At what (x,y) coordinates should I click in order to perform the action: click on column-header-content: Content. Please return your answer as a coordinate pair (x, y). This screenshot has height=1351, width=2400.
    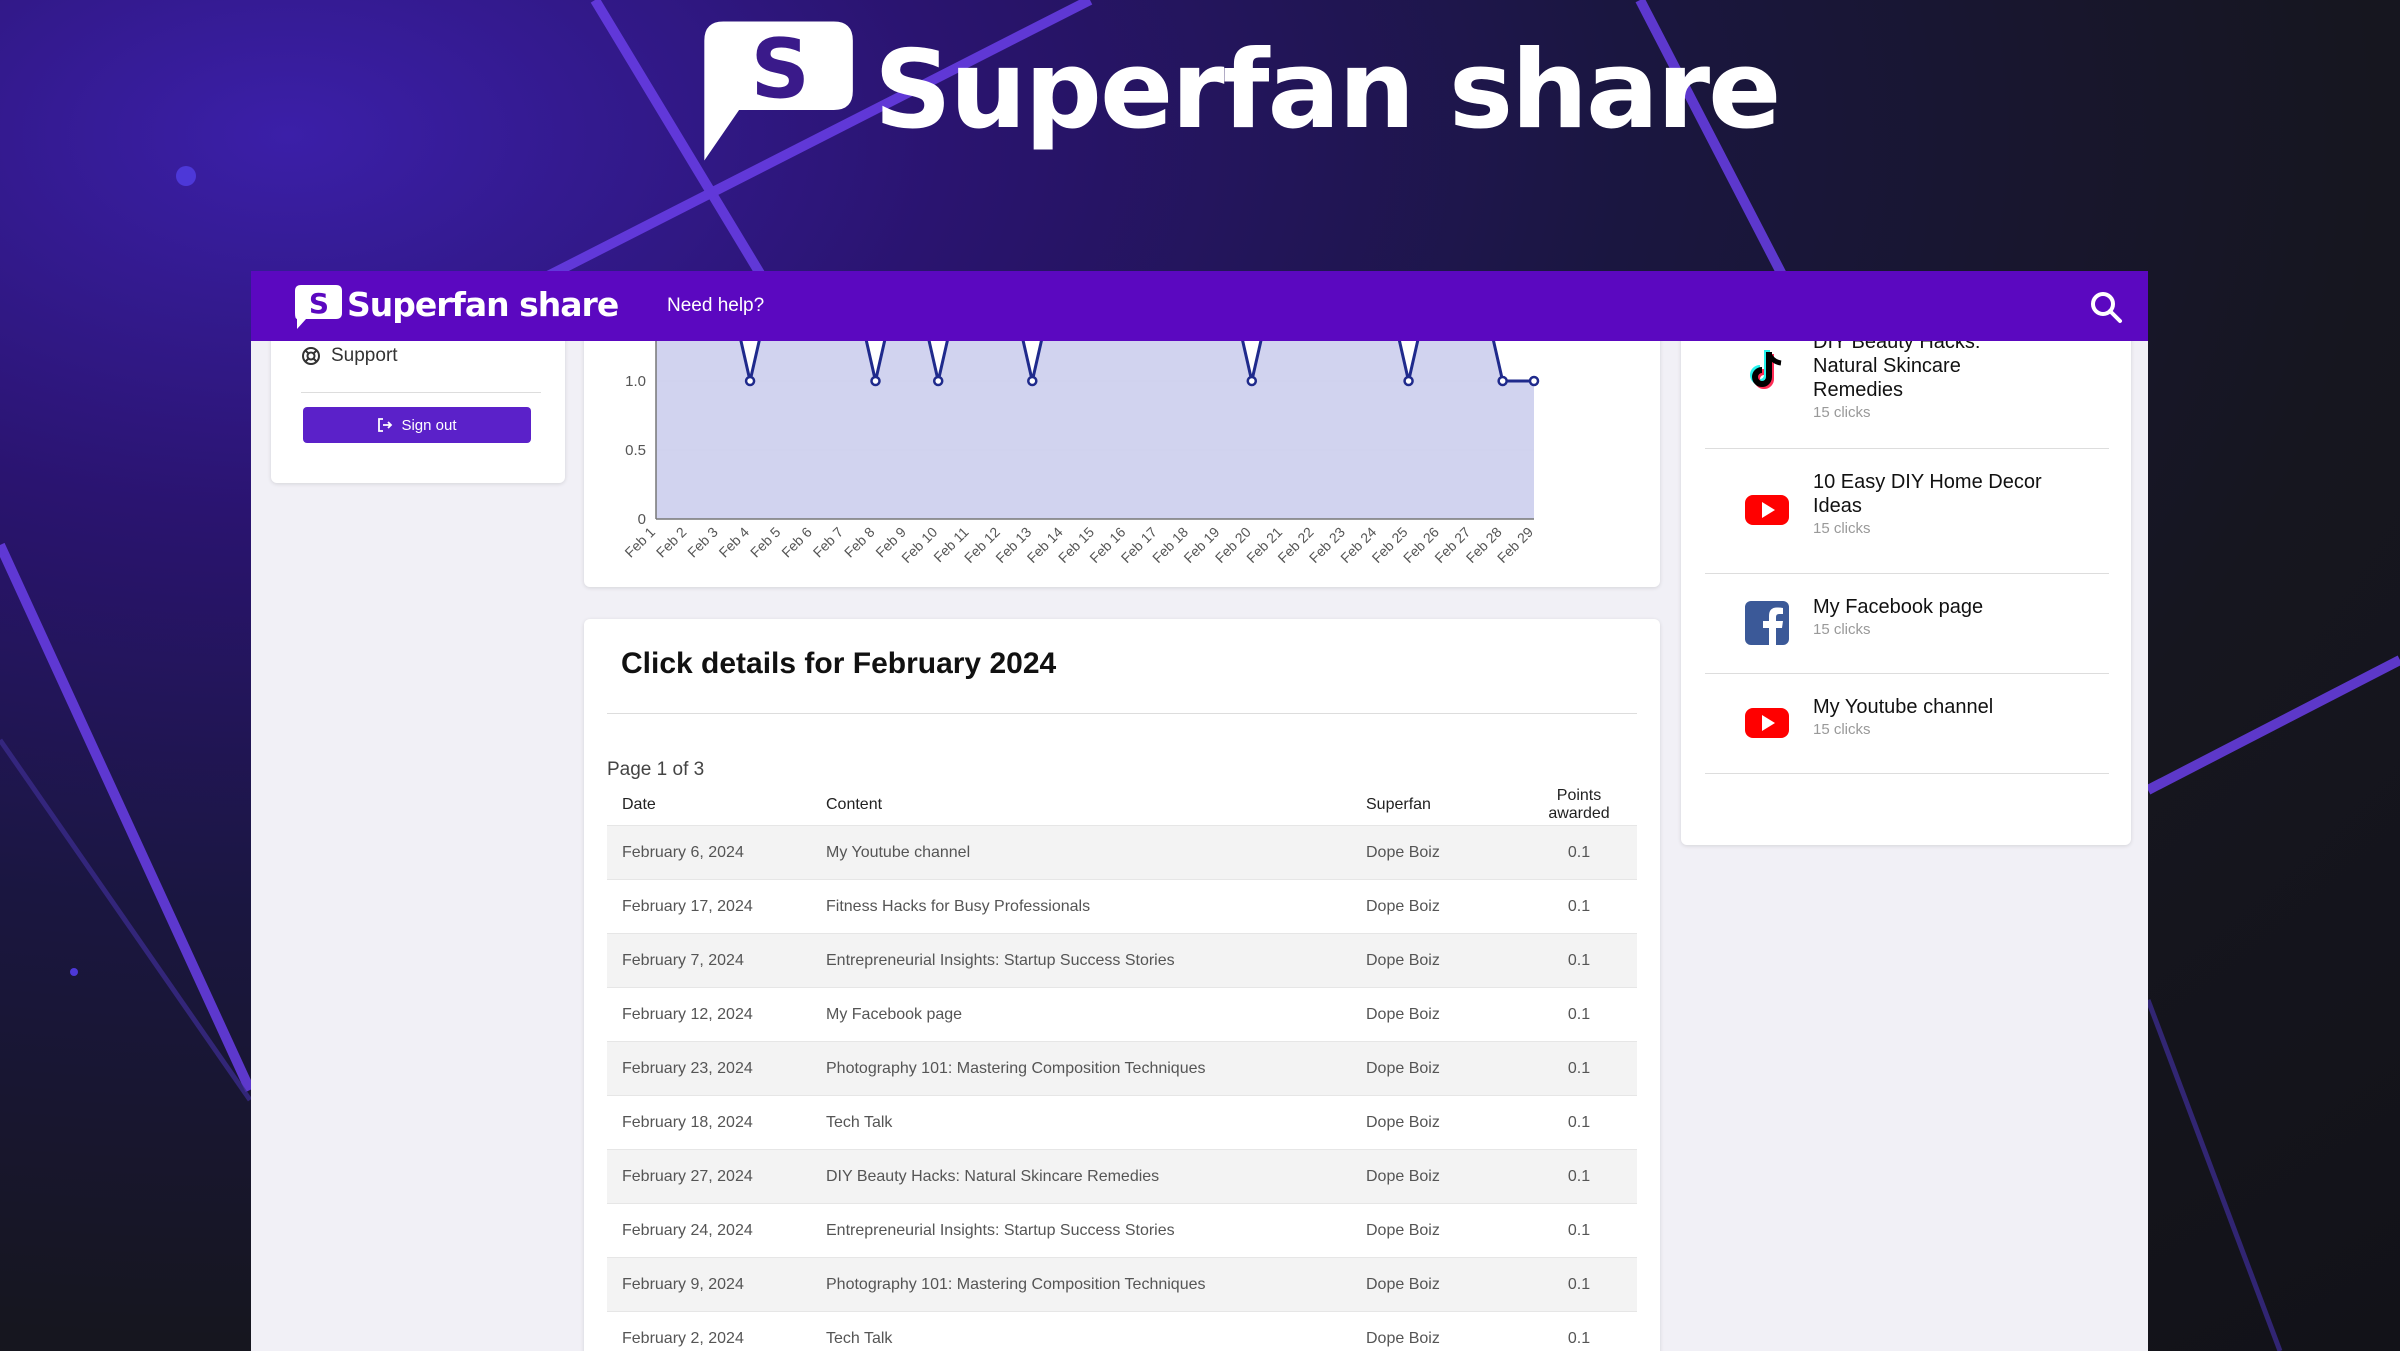
    Looking at the image, I should click on (854, 804).